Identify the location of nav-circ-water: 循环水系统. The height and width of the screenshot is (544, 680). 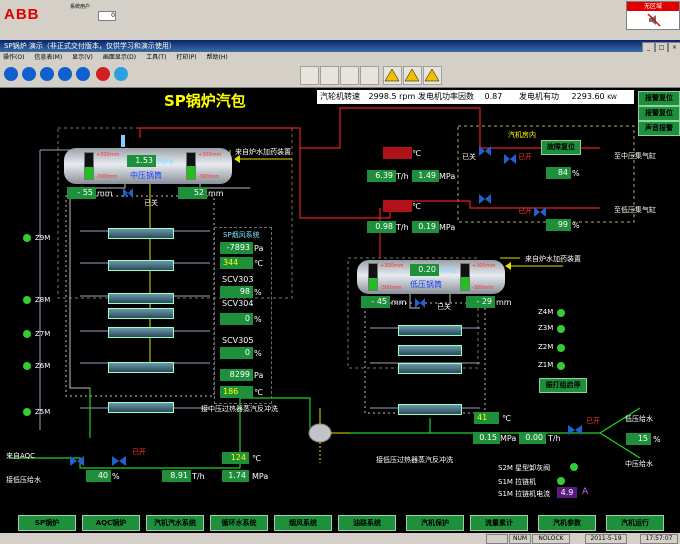
(239, 523).